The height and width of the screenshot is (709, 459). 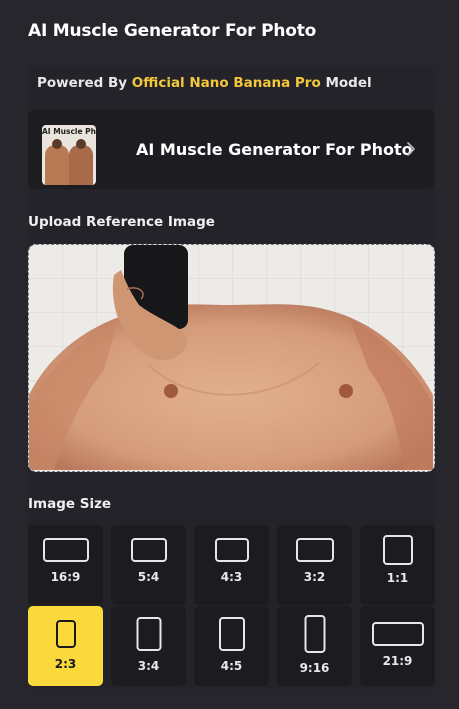 I want to click on size-option-2-3: 2:3, so click(x=65, y=646).